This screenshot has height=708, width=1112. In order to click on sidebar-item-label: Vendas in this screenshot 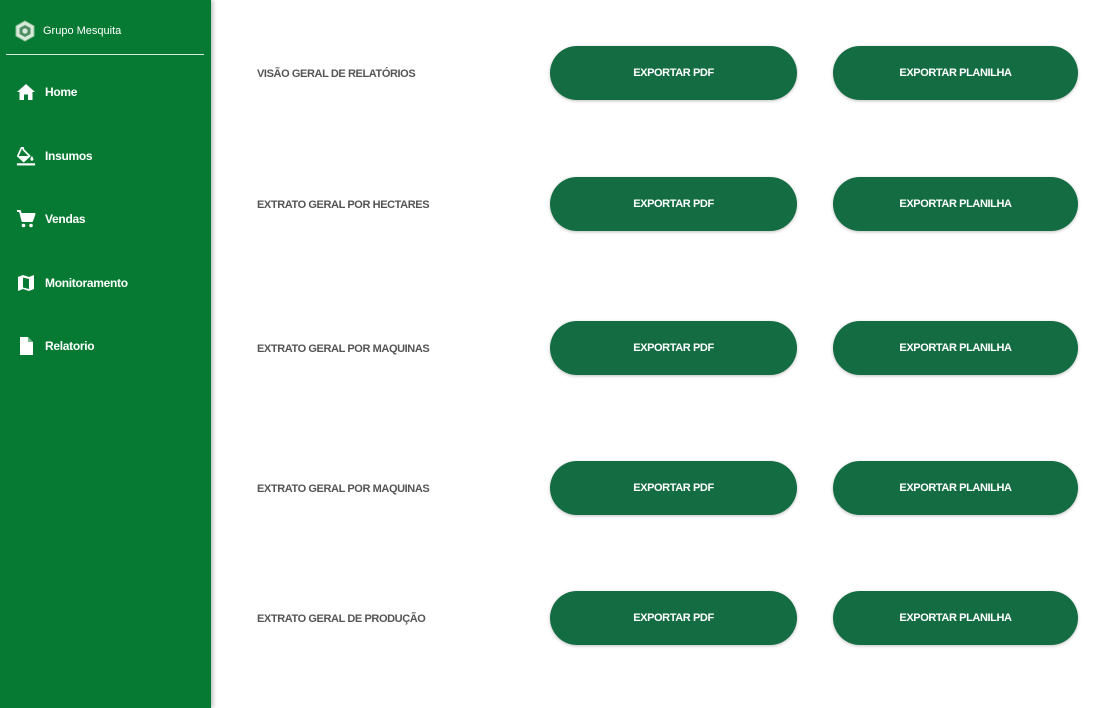, I will do `click(65, 219)`.